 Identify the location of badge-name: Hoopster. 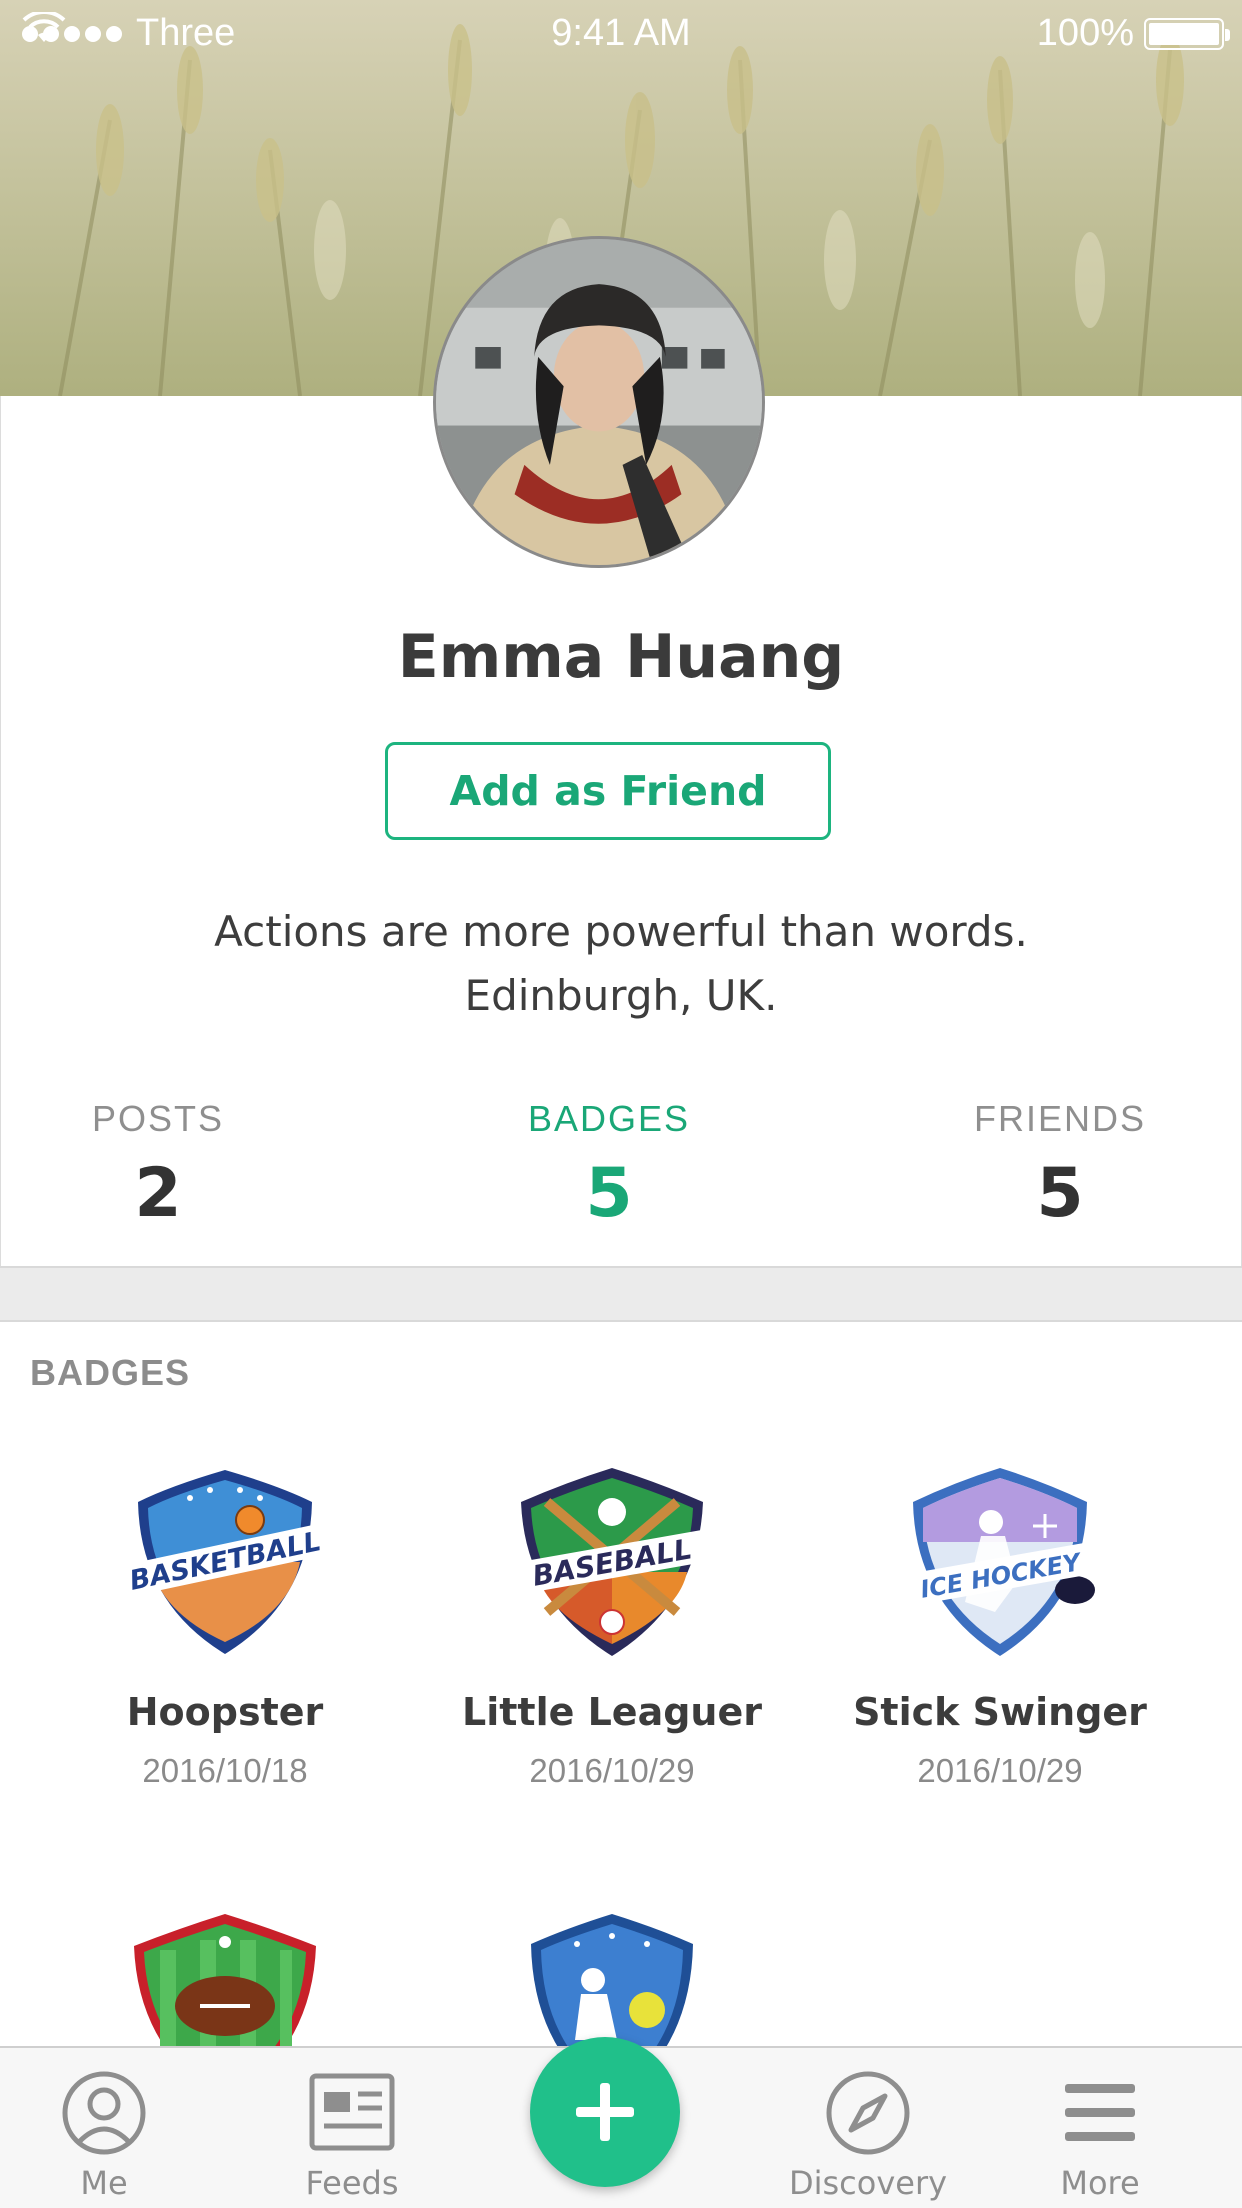
(225, 1712).